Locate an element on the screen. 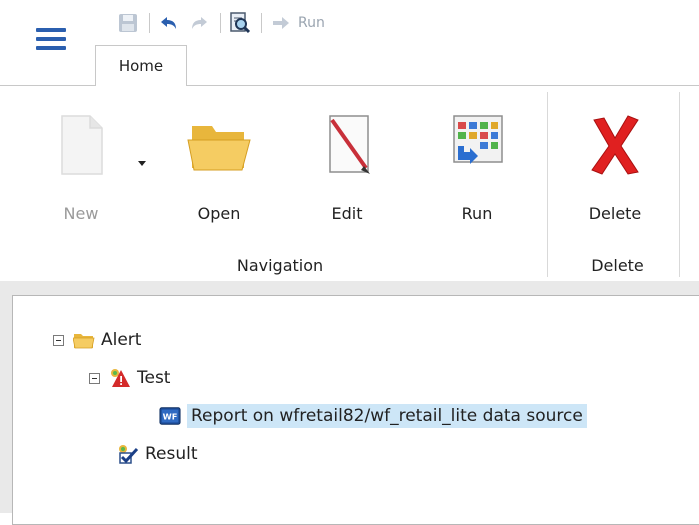  ribbon-bottom-band is located at coordinates (349, 288).